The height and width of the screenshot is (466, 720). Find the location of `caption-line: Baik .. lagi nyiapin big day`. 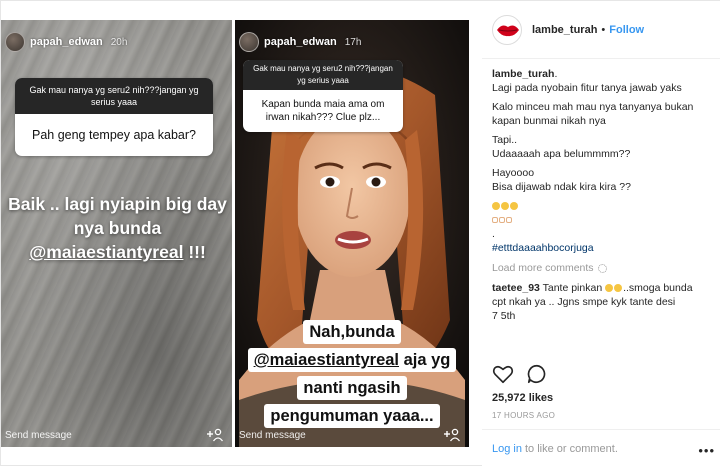

caption-line: Baik .. lagi nyiapin big day is located at coordinates (117, 204).